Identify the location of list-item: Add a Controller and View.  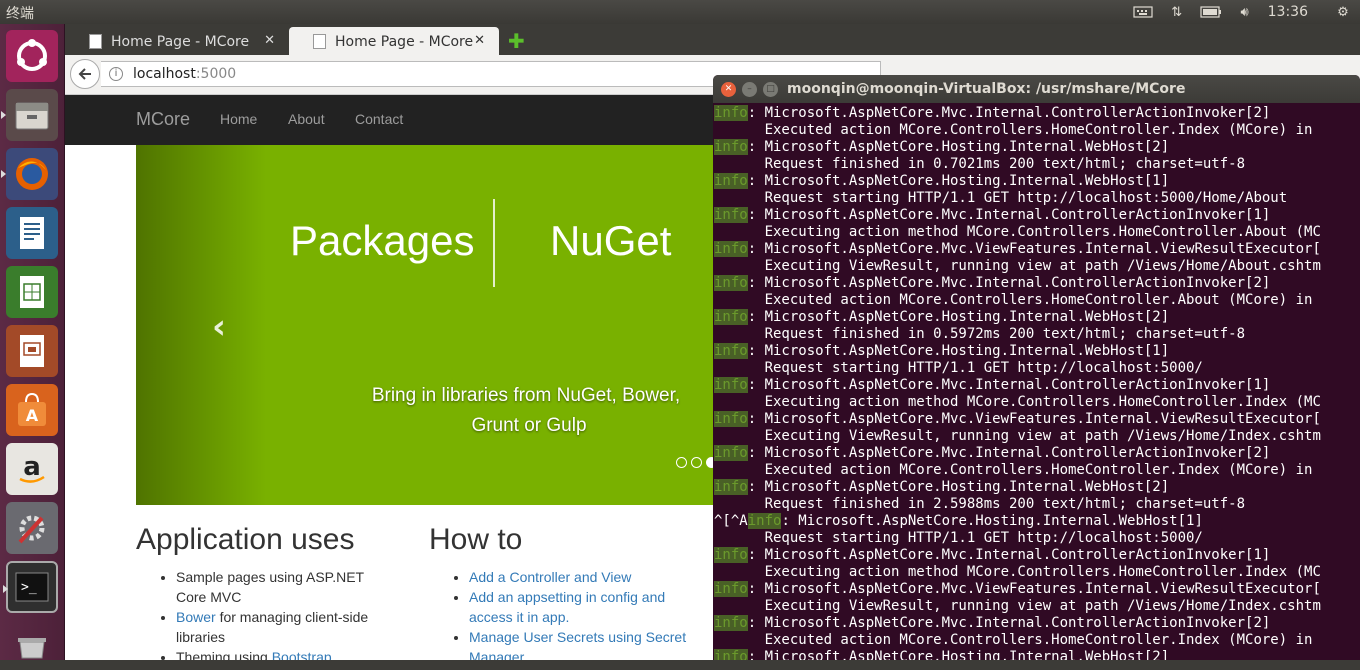
(589, 577).